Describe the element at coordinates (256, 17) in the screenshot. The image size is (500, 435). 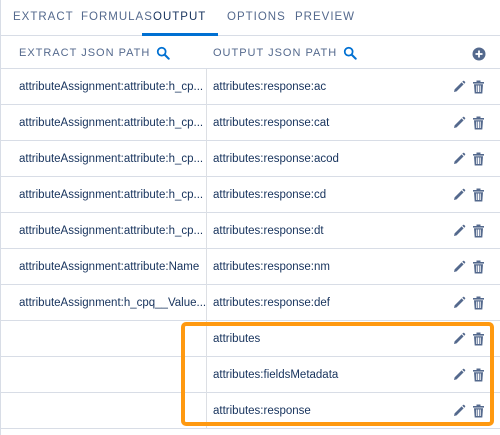
I see `tab-options: OPTIONS` at that location.